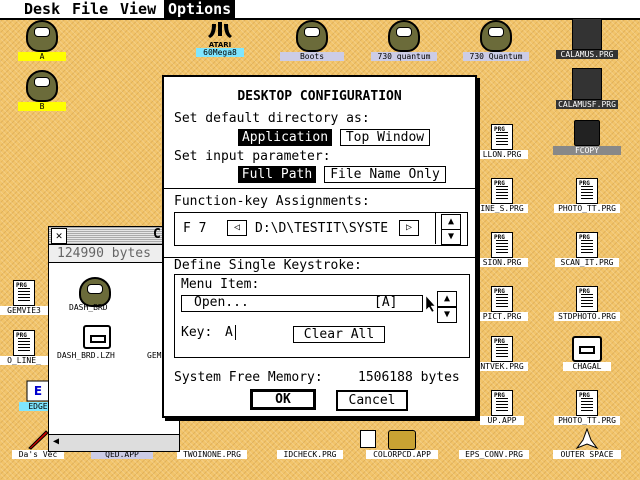 The image size is (640, 480). I want to click on fkey-value: D:\D\TESTIT\SYSTE, so click(322, 228).